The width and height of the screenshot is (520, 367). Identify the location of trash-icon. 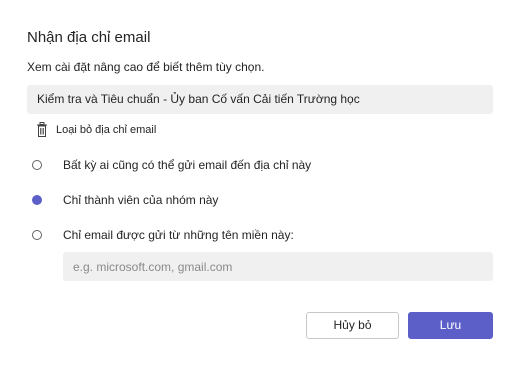
(42, 130).